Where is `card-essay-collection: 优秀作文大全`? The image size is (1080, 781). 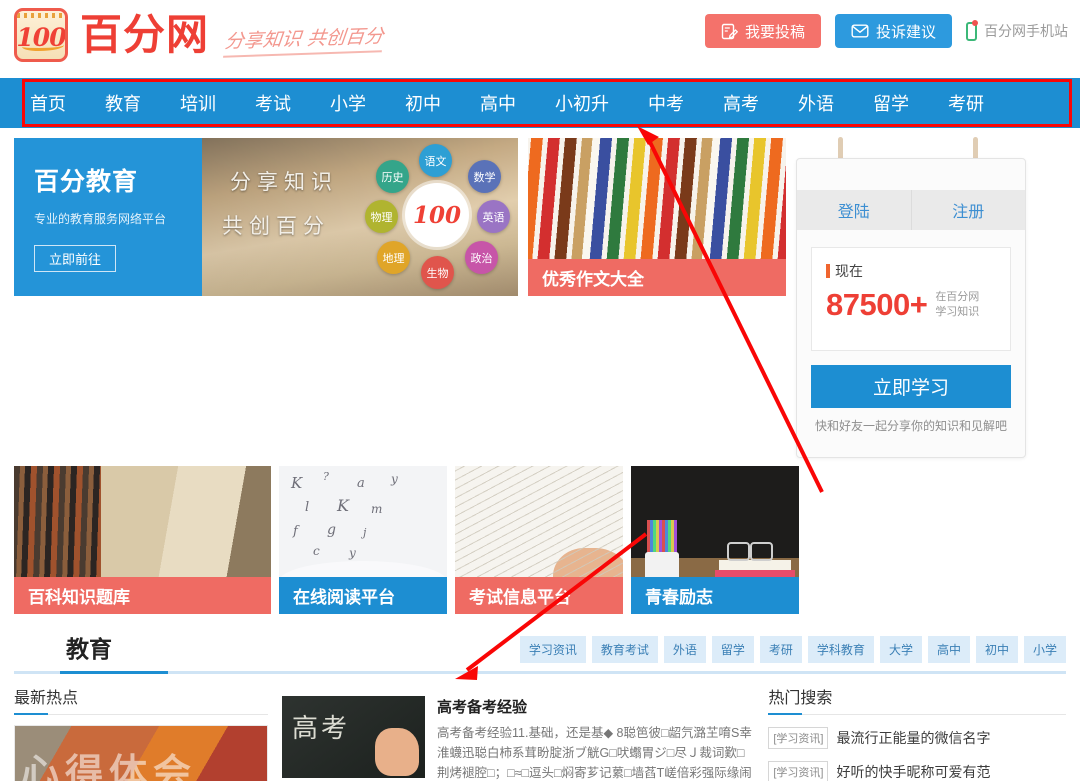
card-essay-collection: 优秀作文大全 is located at coordinates (657, 217).